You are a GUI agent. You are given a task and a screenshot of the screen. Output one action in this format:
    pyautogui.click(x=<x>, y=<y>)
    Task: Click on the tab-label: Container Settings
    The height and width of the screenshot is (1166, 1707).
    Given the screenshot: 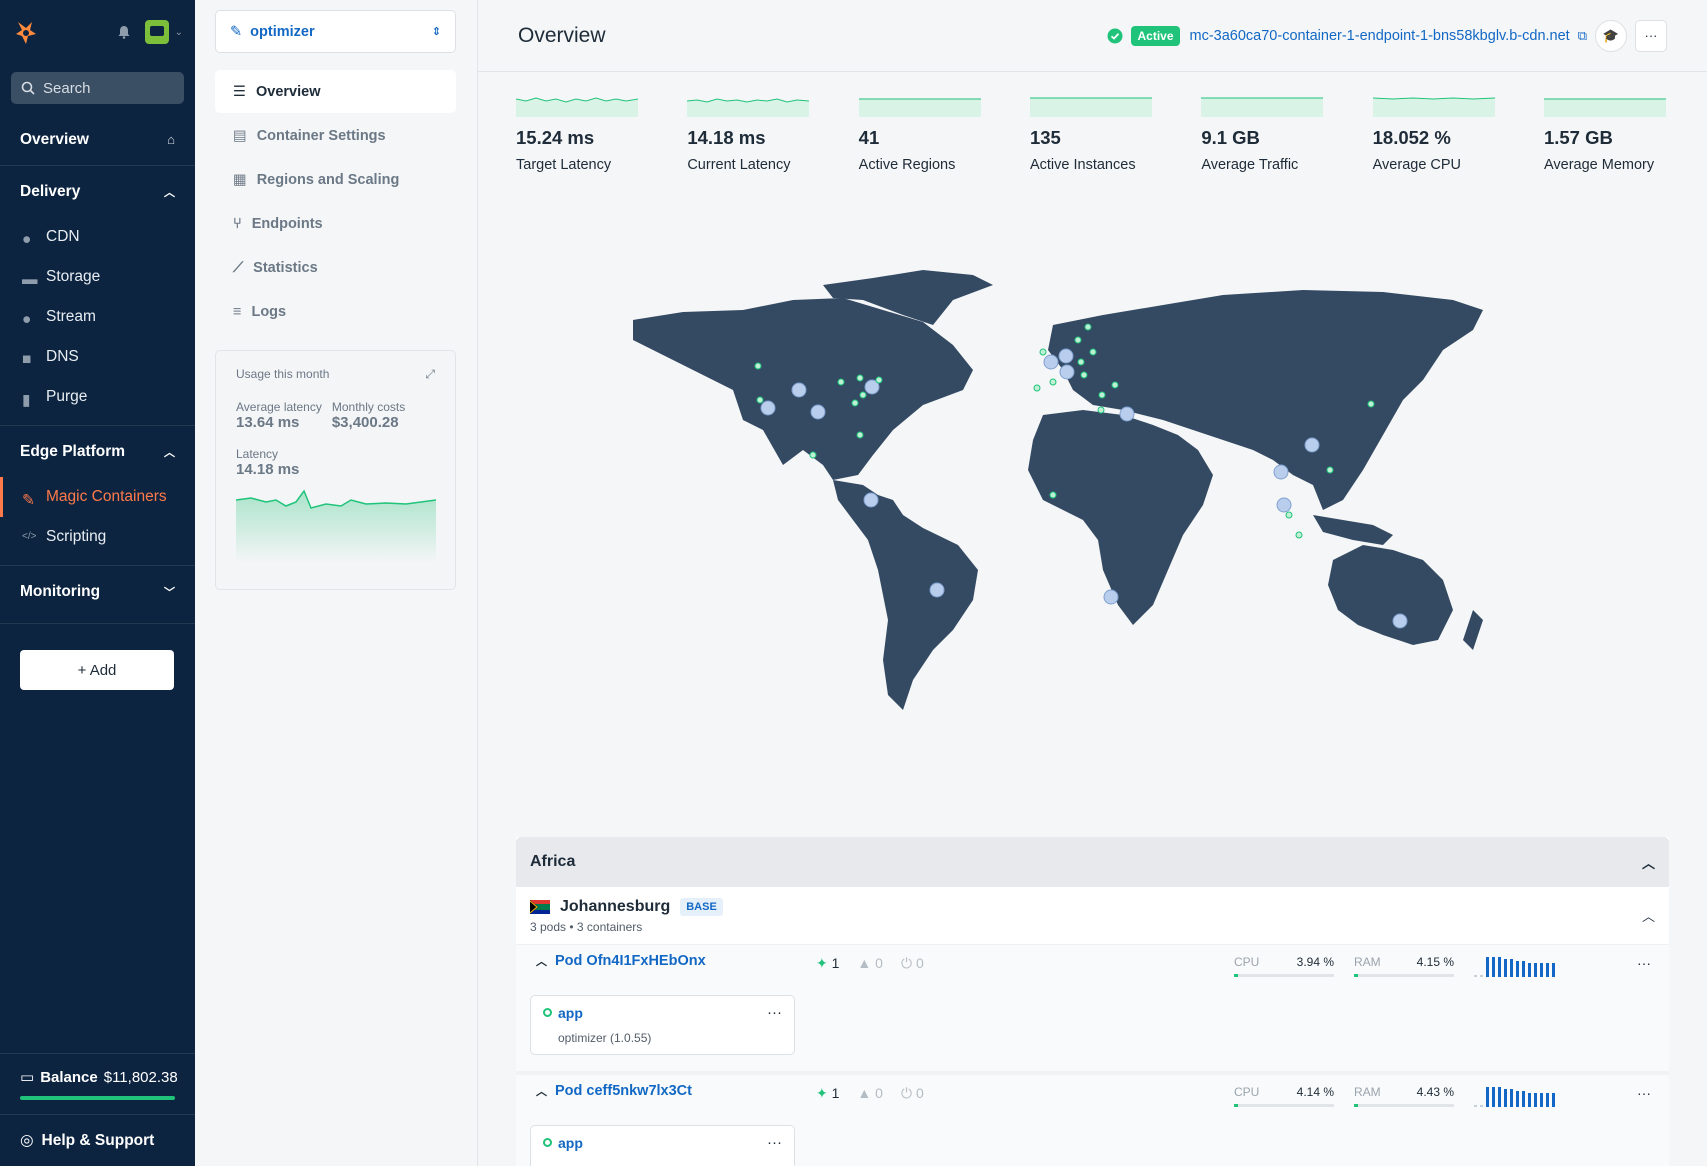 What is the action you would take?
    pyautogui.click(x=321, y=135)
    